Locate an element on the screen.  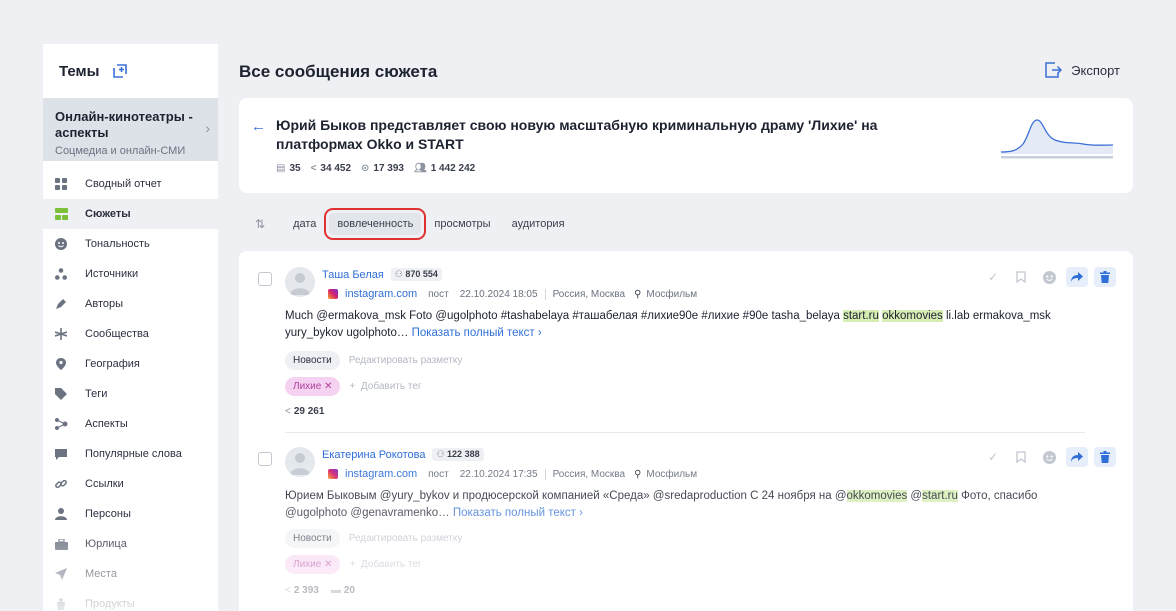
shares-count: 29 261 is located at coordinates (309, 411).